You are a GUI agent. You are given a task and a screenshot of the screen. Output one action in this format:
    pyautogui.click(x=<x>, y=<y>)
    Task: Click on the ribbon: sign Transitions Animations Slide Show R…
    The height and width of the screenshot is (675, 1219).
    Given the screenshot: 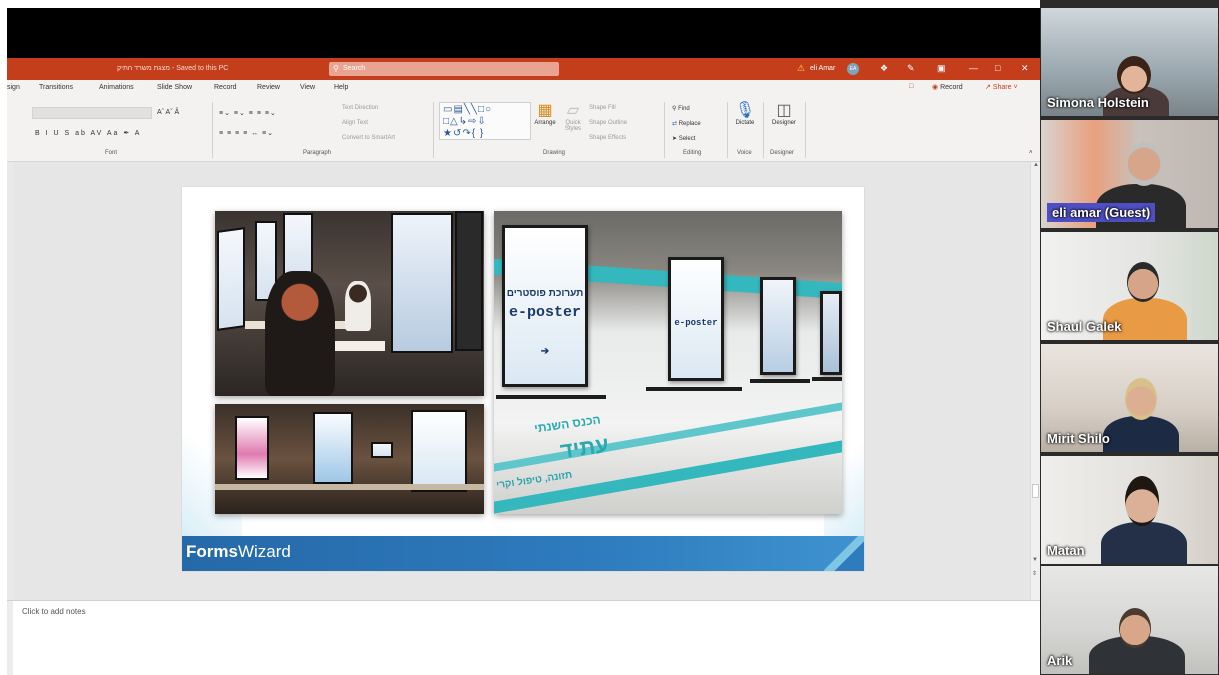 What is the action you would take?
    pyautogui.click(x=523, y=121)
    